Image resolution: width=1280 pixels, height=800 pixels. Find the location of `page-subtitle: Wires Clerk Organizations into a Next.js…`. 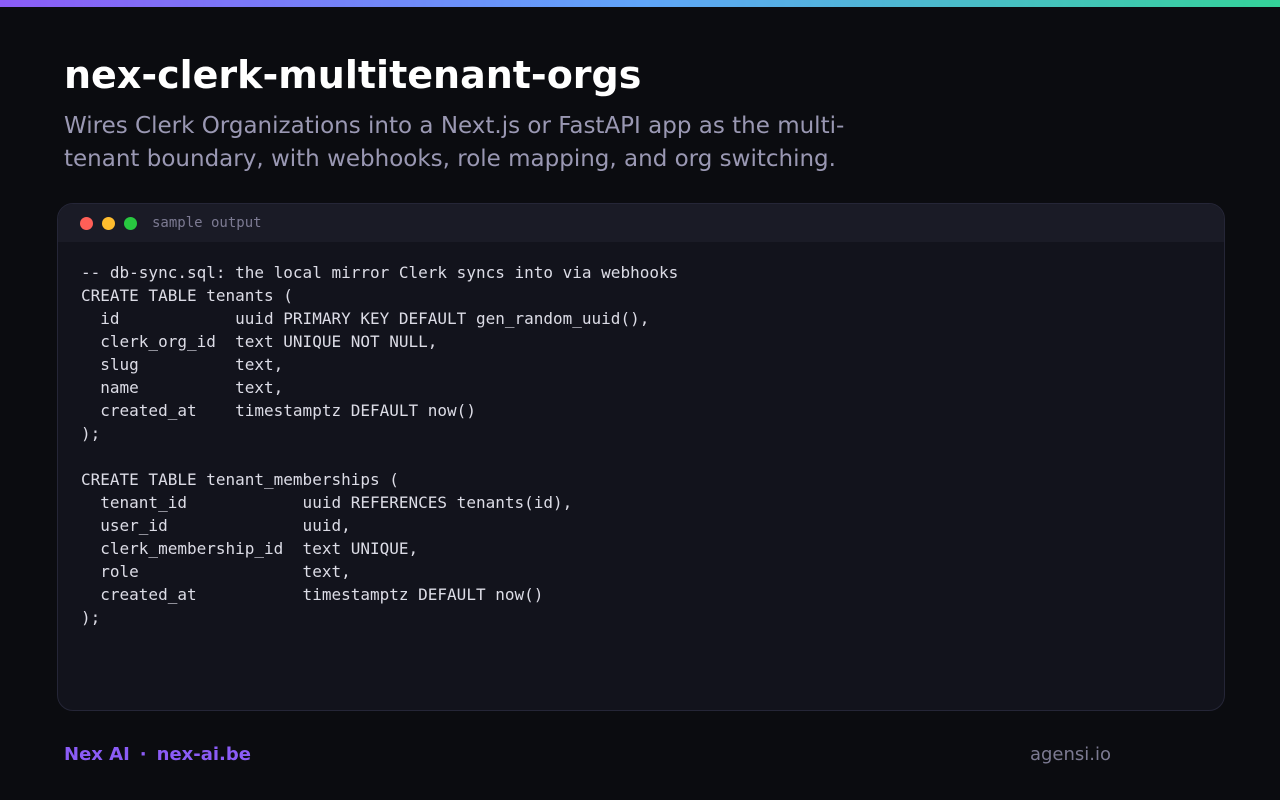

page-subtitle: Wires Clerk Organizations into a Next.js… is located at coordinates (454, 142).